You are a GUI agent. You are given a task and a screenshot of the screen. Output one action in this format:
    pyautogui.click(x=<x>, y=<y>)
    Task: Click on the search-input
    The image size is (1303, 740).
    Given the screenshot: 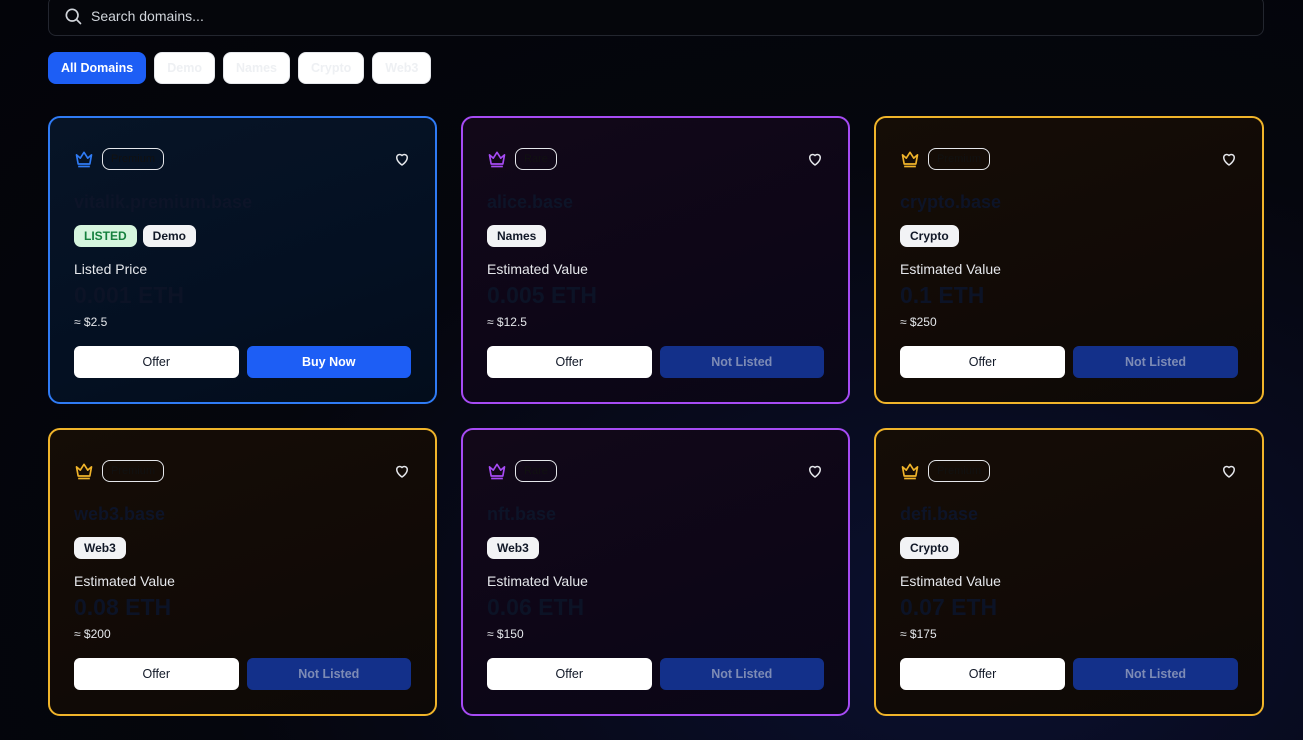 What is the action you would take?
    pyautogui.click(x=641, y=16)
    